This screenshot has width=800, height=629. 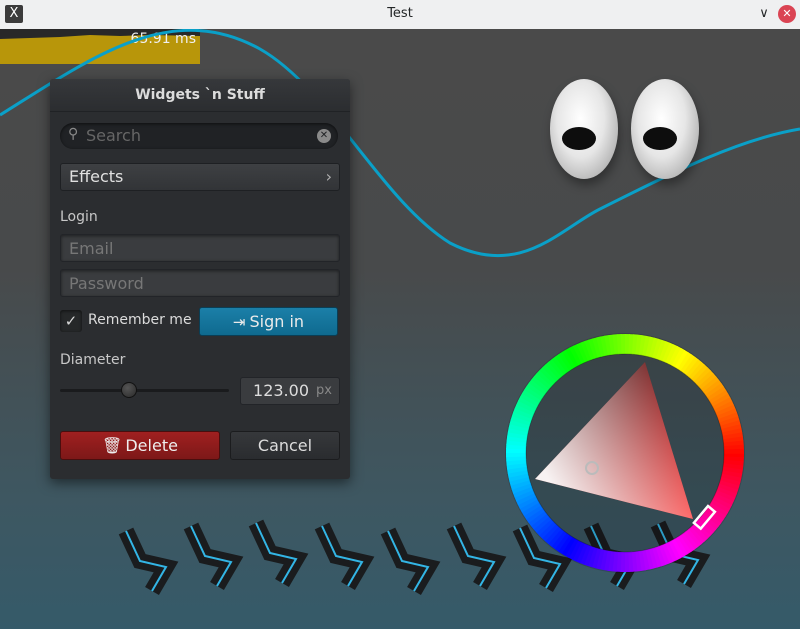 What do you see at coordinates (324, 136) in the screenshot?
I see `clear-icon: ✕` at bounding box center [324, 136].